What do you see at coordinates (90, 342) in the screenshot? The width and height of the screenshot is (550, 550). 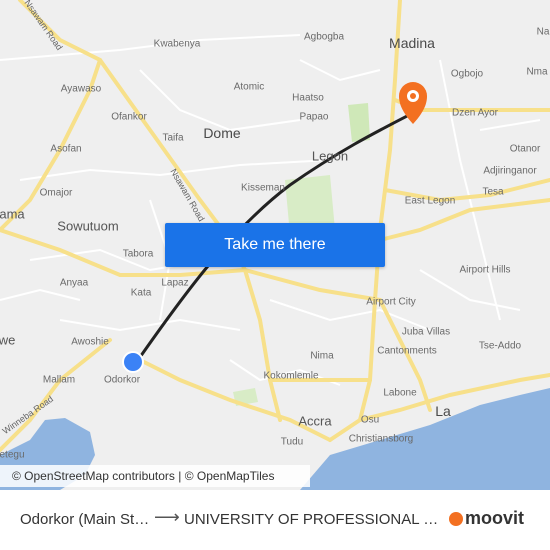 I see `place-label: Awoshie` at bounding box center [90, 342].